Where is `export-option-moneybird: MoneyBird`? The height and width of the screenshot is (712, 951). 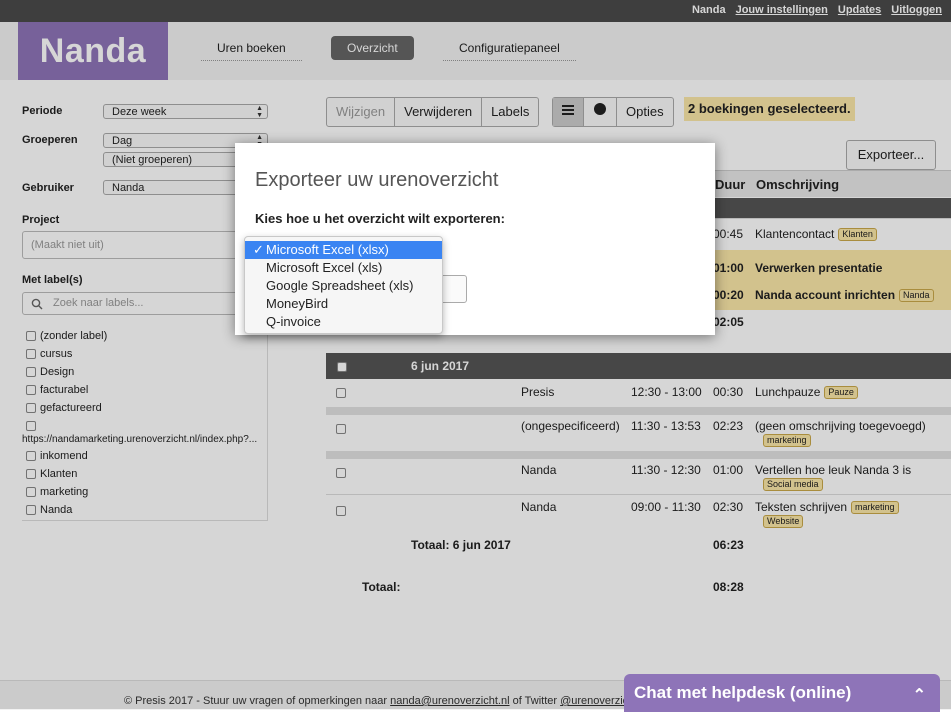
export-option-moneybird: MoneyBird is located at coordinates (343, 304).